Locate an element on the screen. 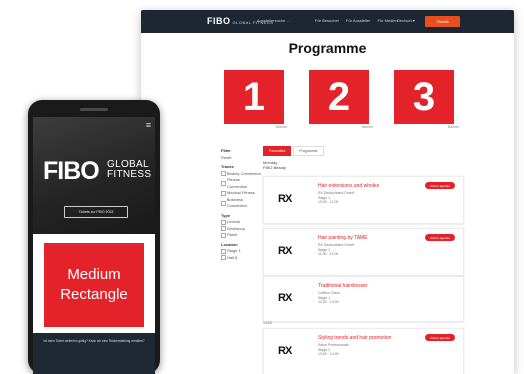  filter-checkbox: Business Convention is located at coordinates (241, 203).